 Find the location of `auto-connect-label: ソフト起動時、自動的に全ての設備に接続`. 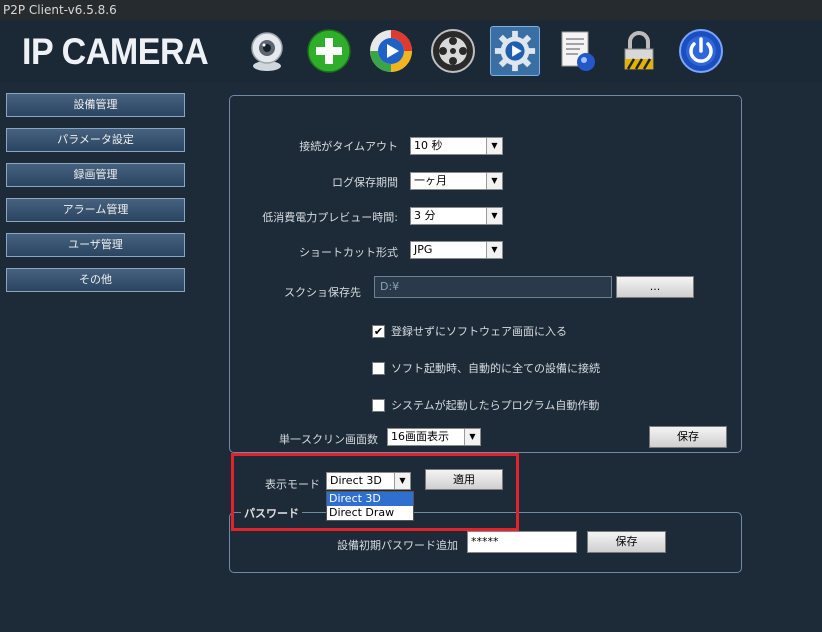

auto-connect-label: ソフト起動時、自動的に全ての設備に接続 is located at coordinates (495, 368).